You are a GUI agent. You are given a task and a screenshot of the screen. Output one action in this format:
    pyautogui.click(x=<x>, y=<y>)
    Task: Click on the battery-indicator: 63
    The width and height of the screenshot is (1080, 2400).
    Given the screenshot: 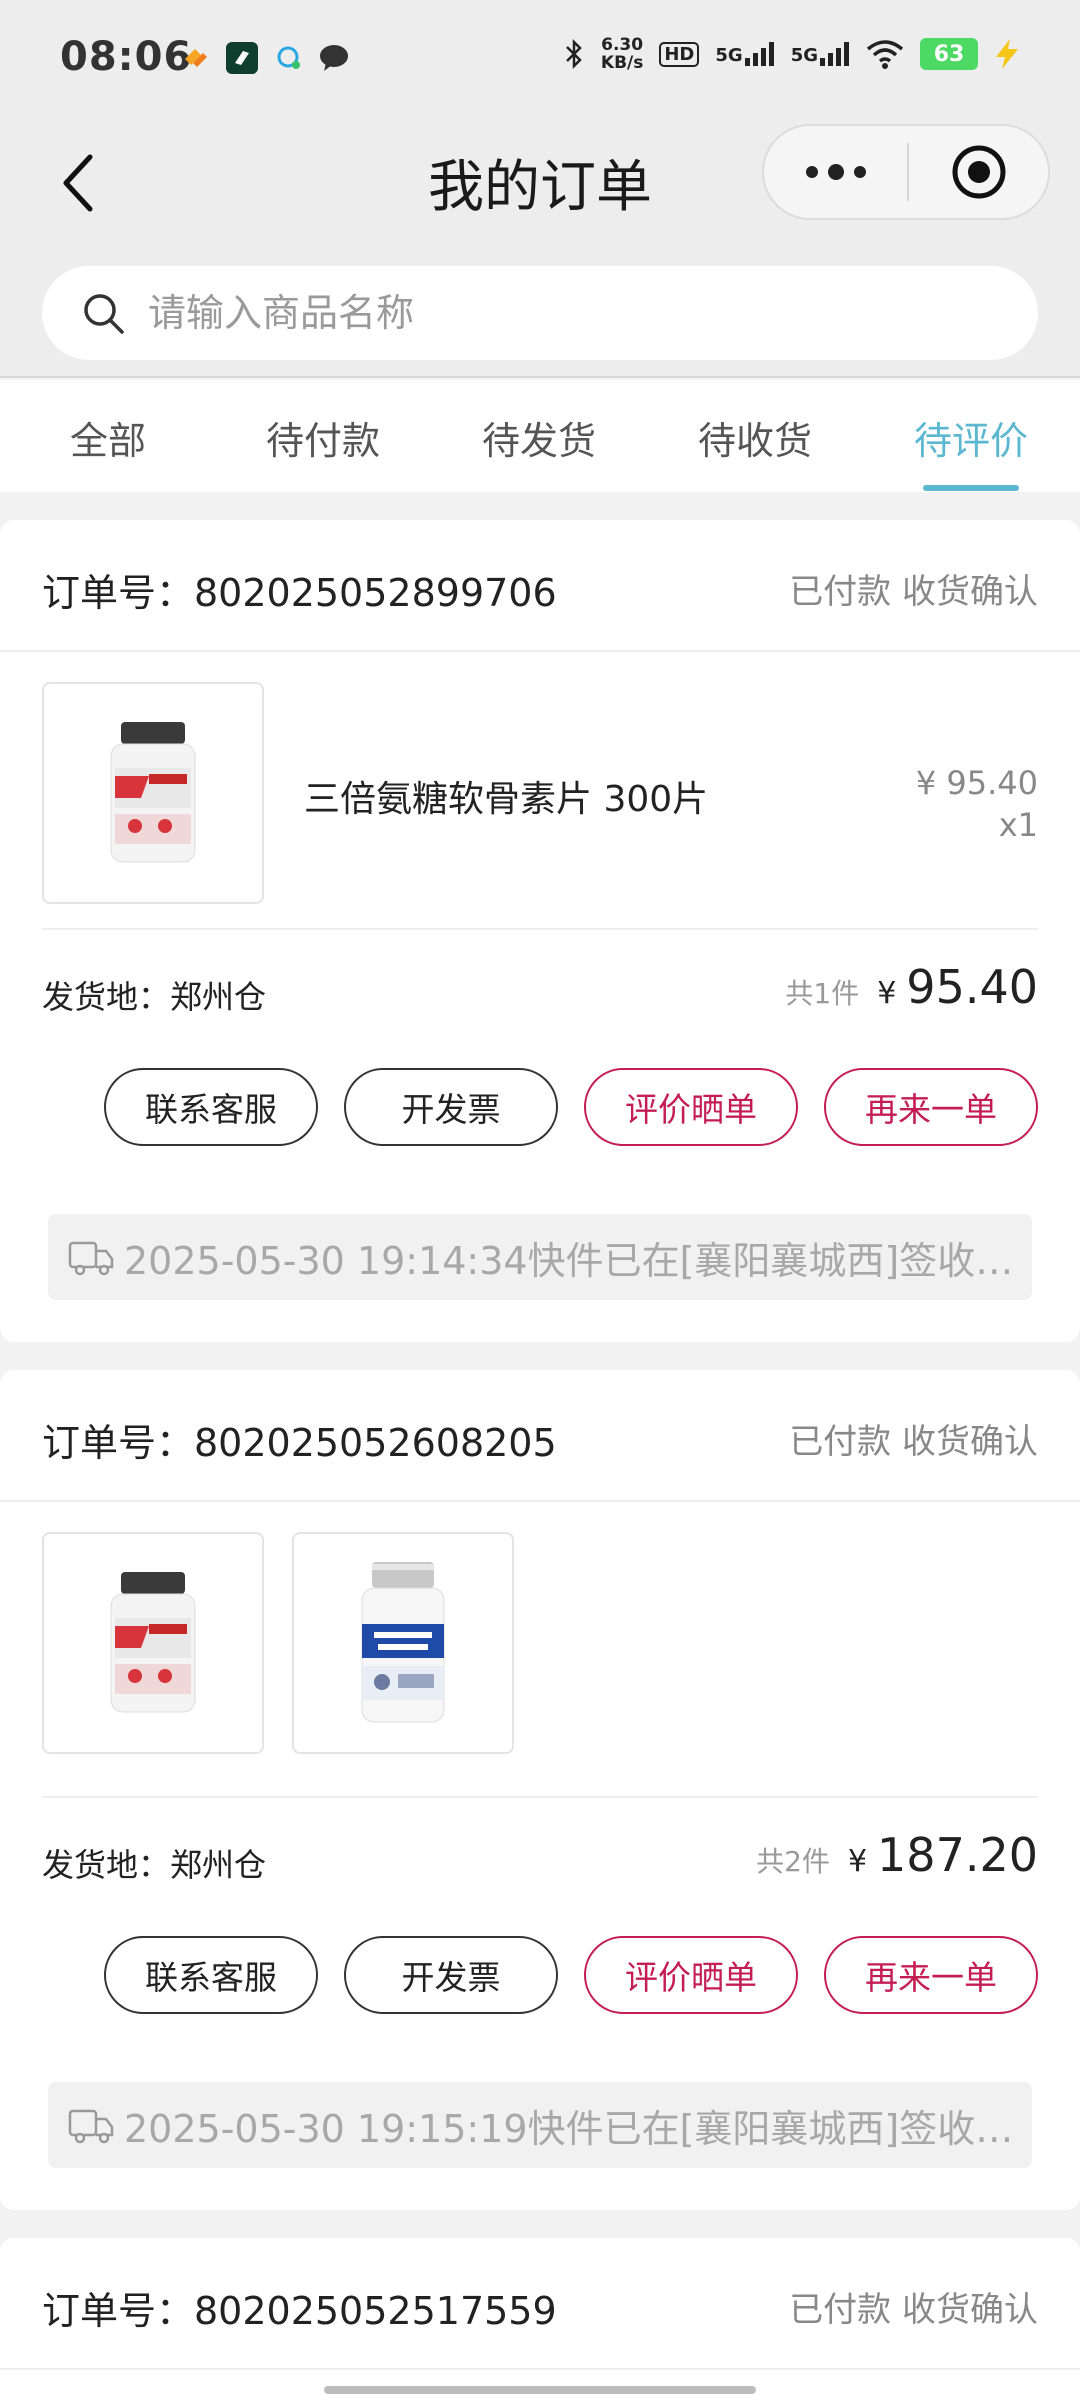 What is the action you would take?
    pyautogui.click(x=949, y=54)
    